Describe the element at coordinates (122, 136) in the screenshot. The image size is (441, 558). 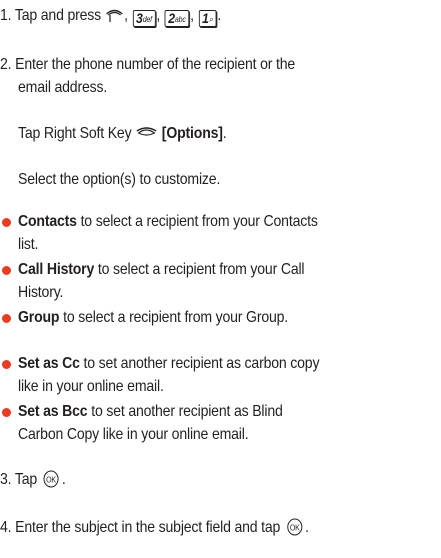
I see `step-2-tap-options: Tap Right Soft Key [Options].` at that location.